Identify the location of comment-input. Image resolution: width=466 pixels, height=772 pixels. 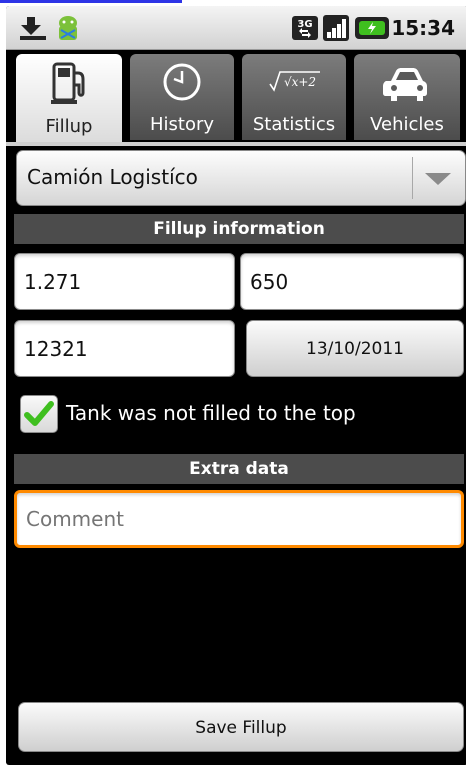
(239, 519).